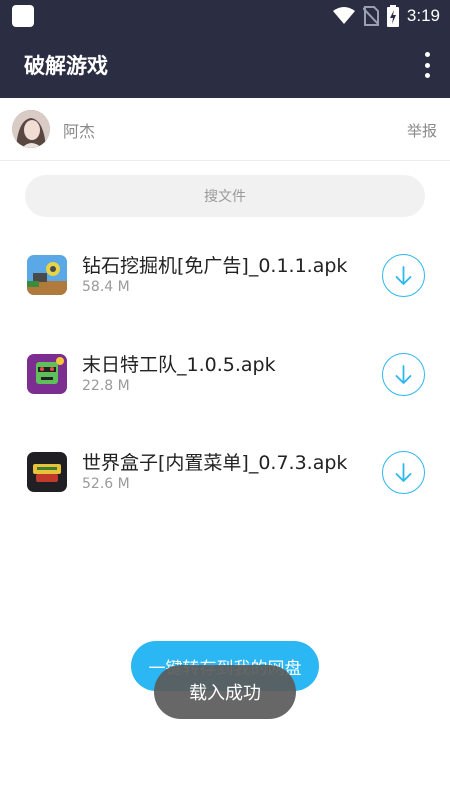 This screenshot has width=450, height=799. Describe the element at coordinates (106, 484) in the screenshot. I see `file-size: 52.6 M` at that location.